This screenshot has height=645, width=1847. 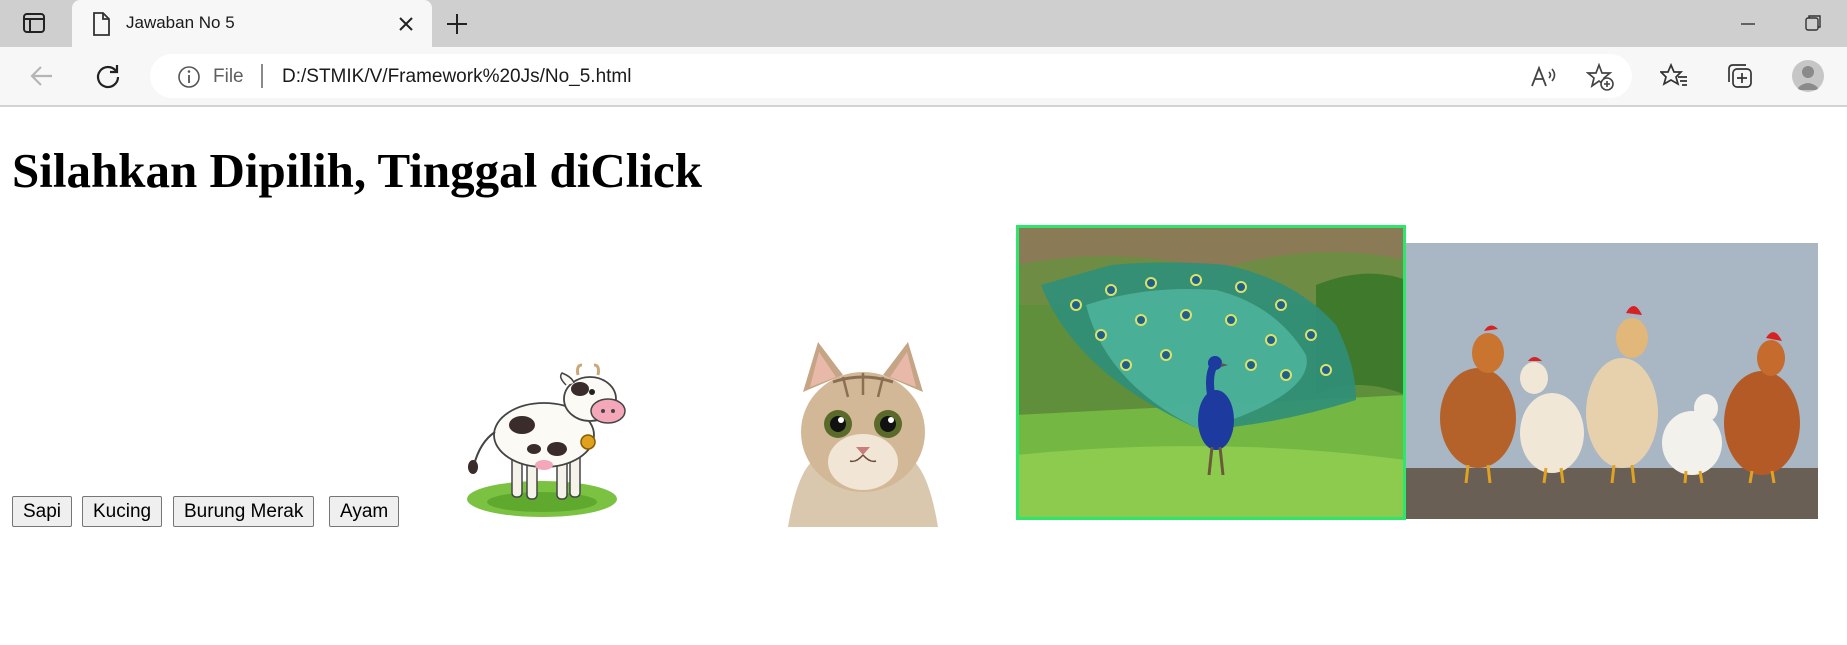 I want to click on page-title: Silahkan Dipilih, Tinggal diClick, so click(x=357, y=170).